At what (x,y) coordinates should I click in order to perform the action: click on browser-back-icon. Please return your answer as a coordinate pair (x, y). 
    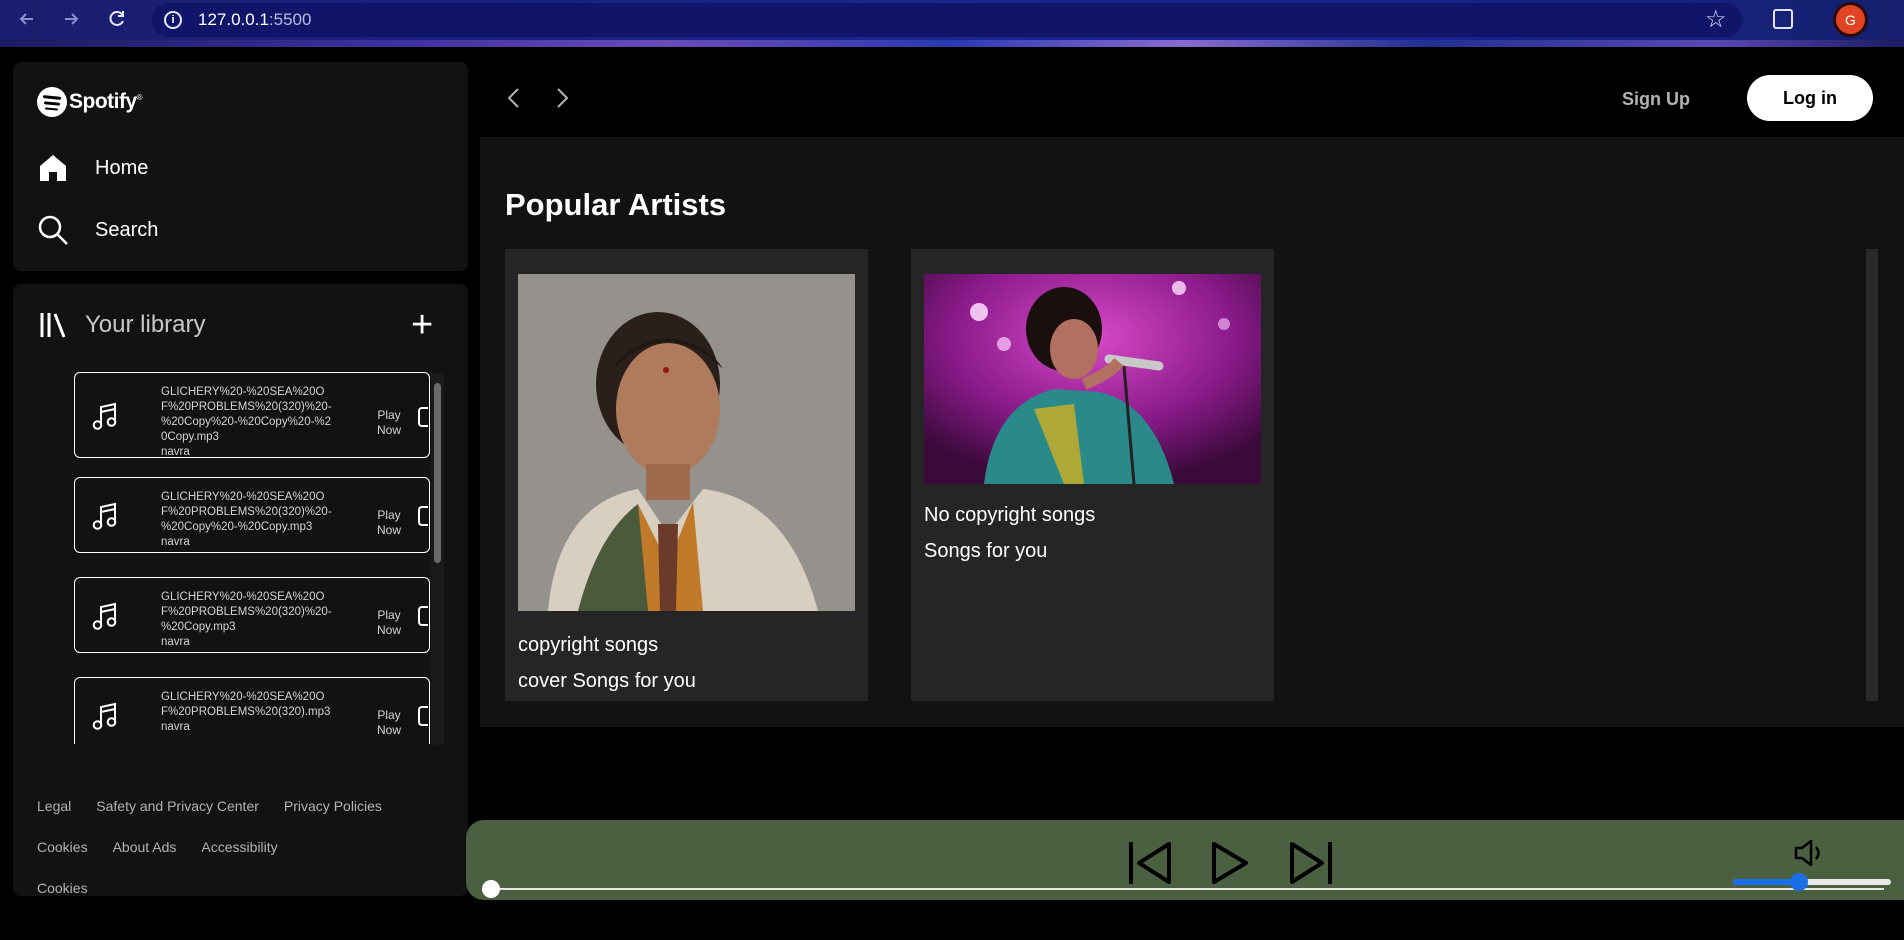
    Looking at the image, I should click on (27, 19).